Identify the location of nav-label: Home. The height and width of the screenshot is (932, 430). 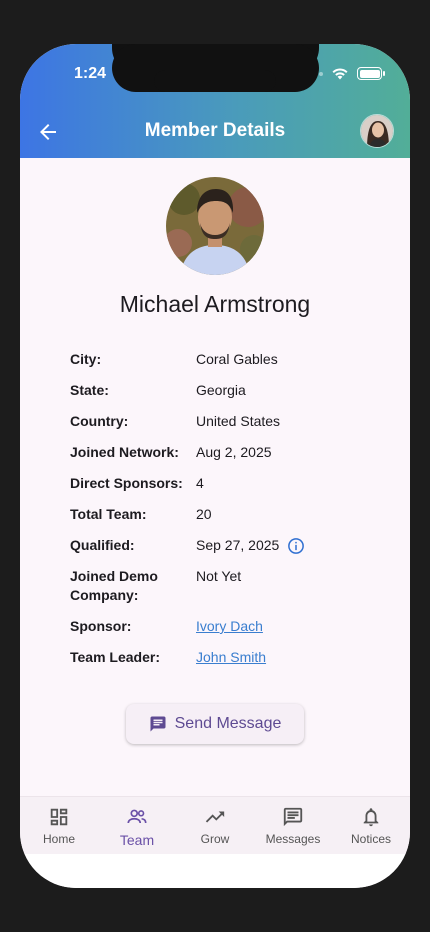
(58, 839).